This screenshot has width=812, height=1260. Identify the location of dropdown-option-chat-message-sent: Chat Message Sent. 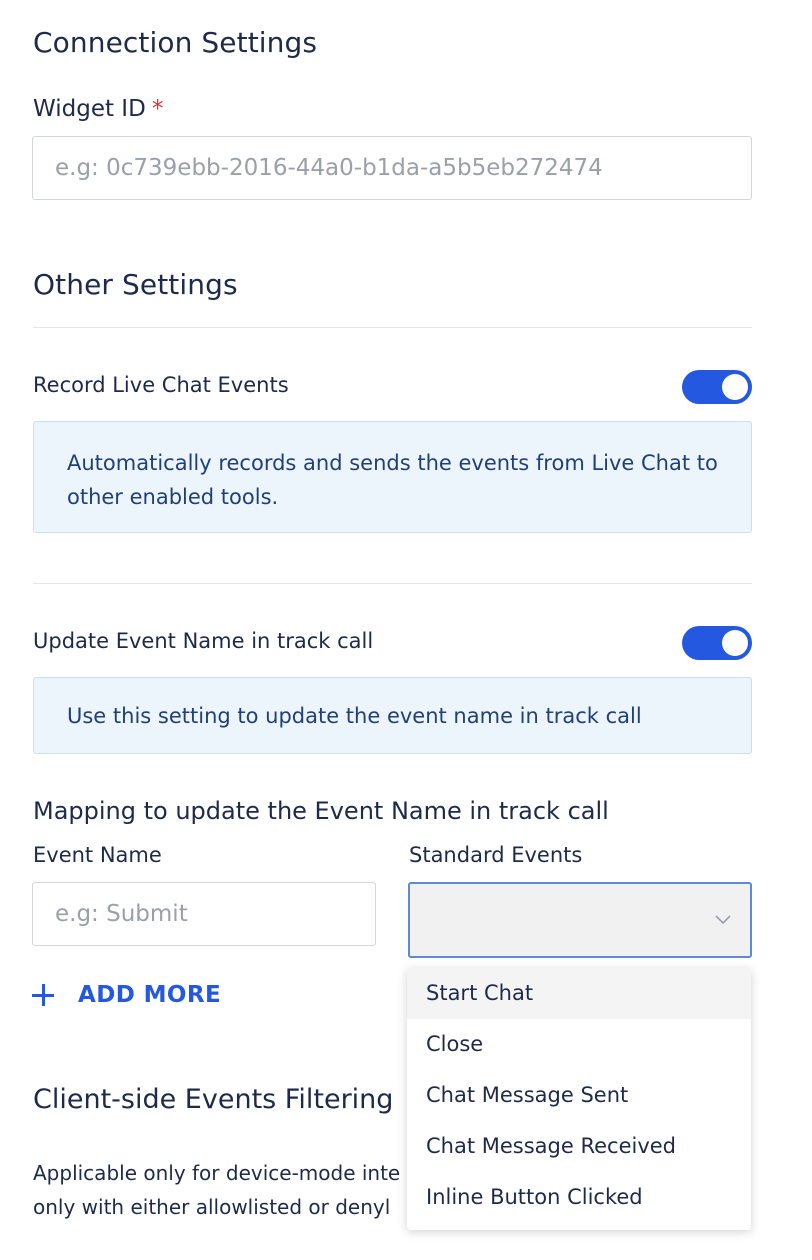
(579, 1095).